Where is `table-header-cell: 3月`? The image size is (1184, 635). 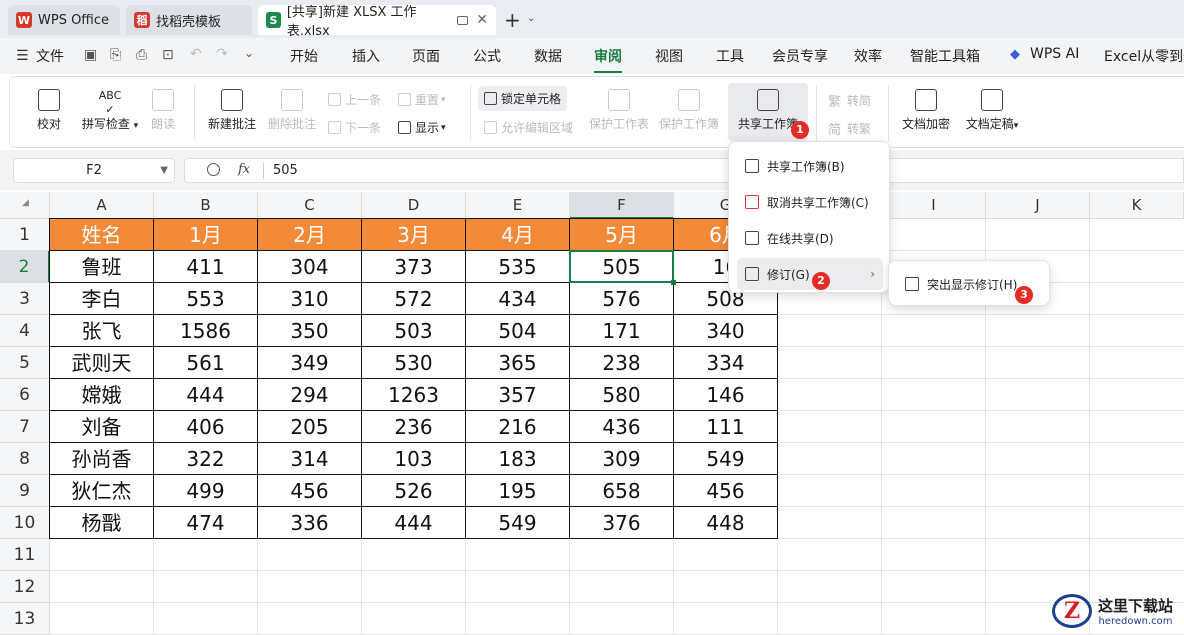 table-header-cell: 3月 is located at coordinates (414, 235).